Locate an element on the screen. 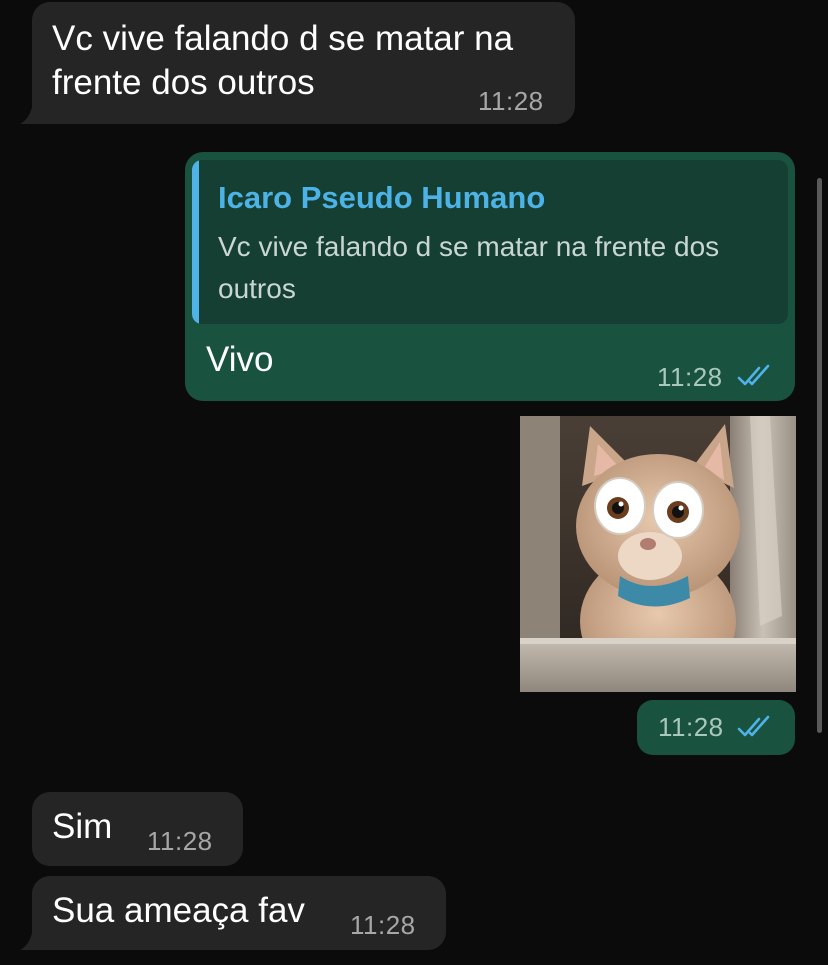 The height and width of the screenshot is (965, 828). message-bubble-incoming: Sua ameaça fav 11:28 is located at coordinates (239, 913).